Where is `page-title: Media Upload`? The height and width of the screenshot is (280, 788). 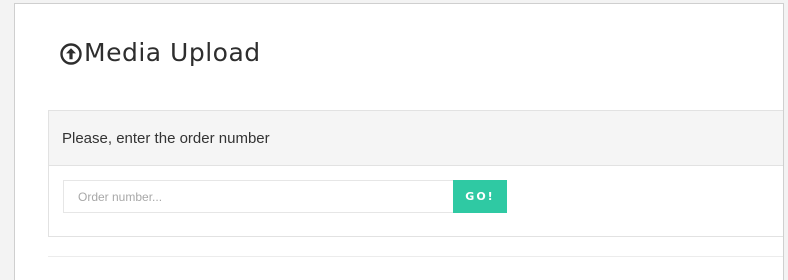
page-title: Media Upload is located at coordinates (160, 53).